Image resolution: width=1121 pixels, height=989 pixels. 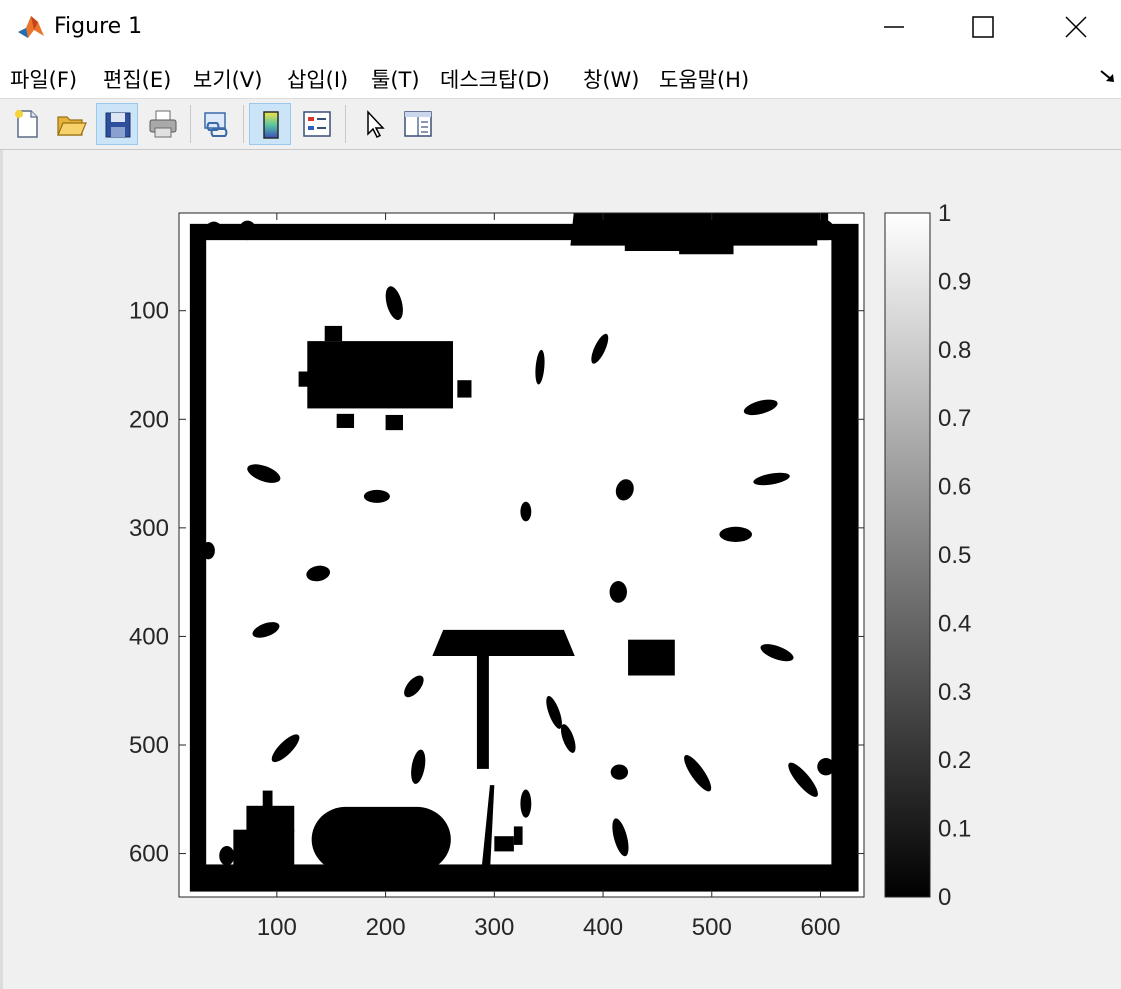 What do you see at coordinates (98, 26) in the screenshot?
I see `window-title: Figure 1` at bounding box center [98, 26].